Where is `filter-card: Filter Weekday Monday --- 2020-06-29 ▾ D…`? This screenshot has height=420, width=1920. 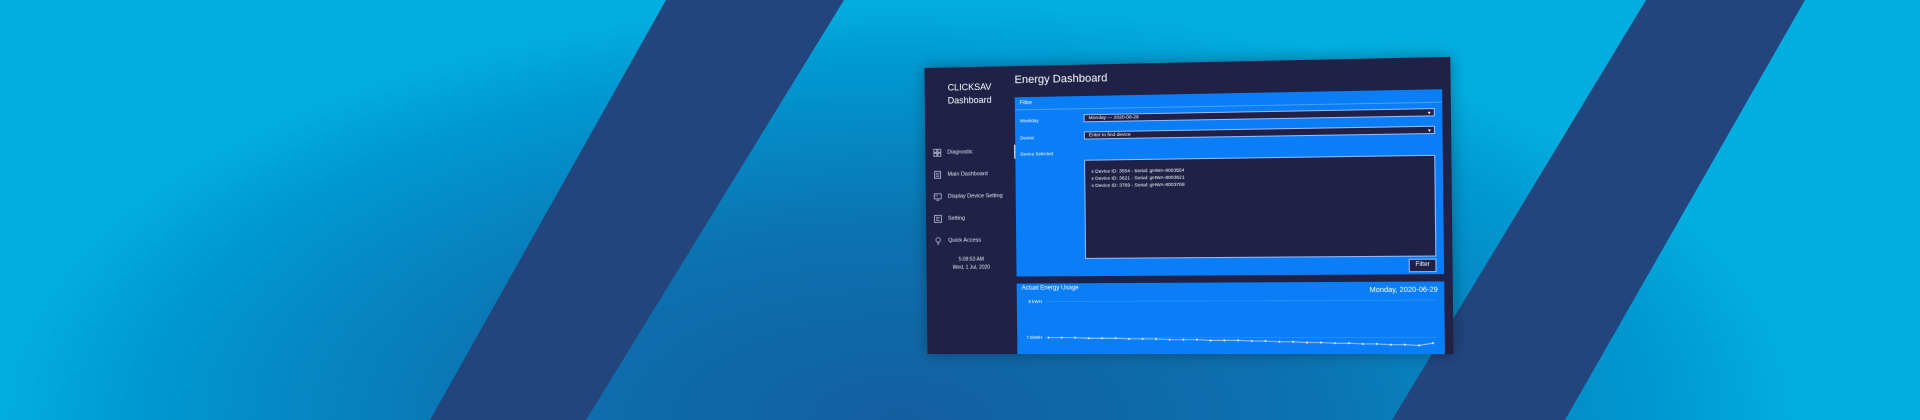 filter-card: Filter Weekday Monday --- 2020-06-29 ▾ D… is located at coordinates (1229, 183).